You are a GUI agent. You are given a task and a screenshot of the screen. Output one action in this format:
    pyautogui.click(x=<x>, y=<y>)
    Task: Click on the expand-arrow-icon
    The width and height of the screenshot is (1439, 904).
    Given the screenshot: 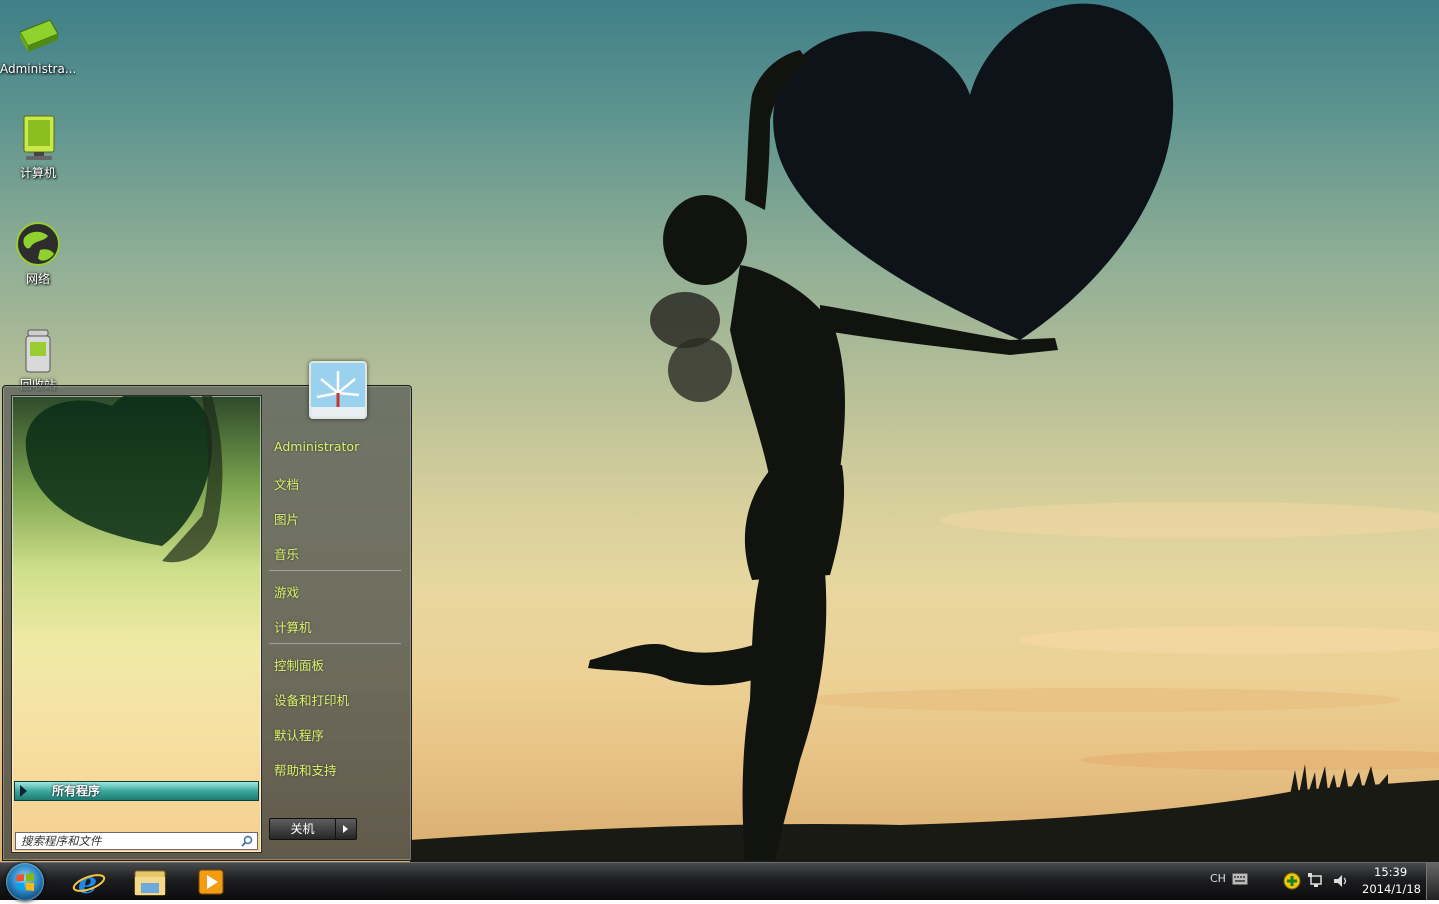 What is the action you would take?
    pyautogui.click(x=23, y=791)
    